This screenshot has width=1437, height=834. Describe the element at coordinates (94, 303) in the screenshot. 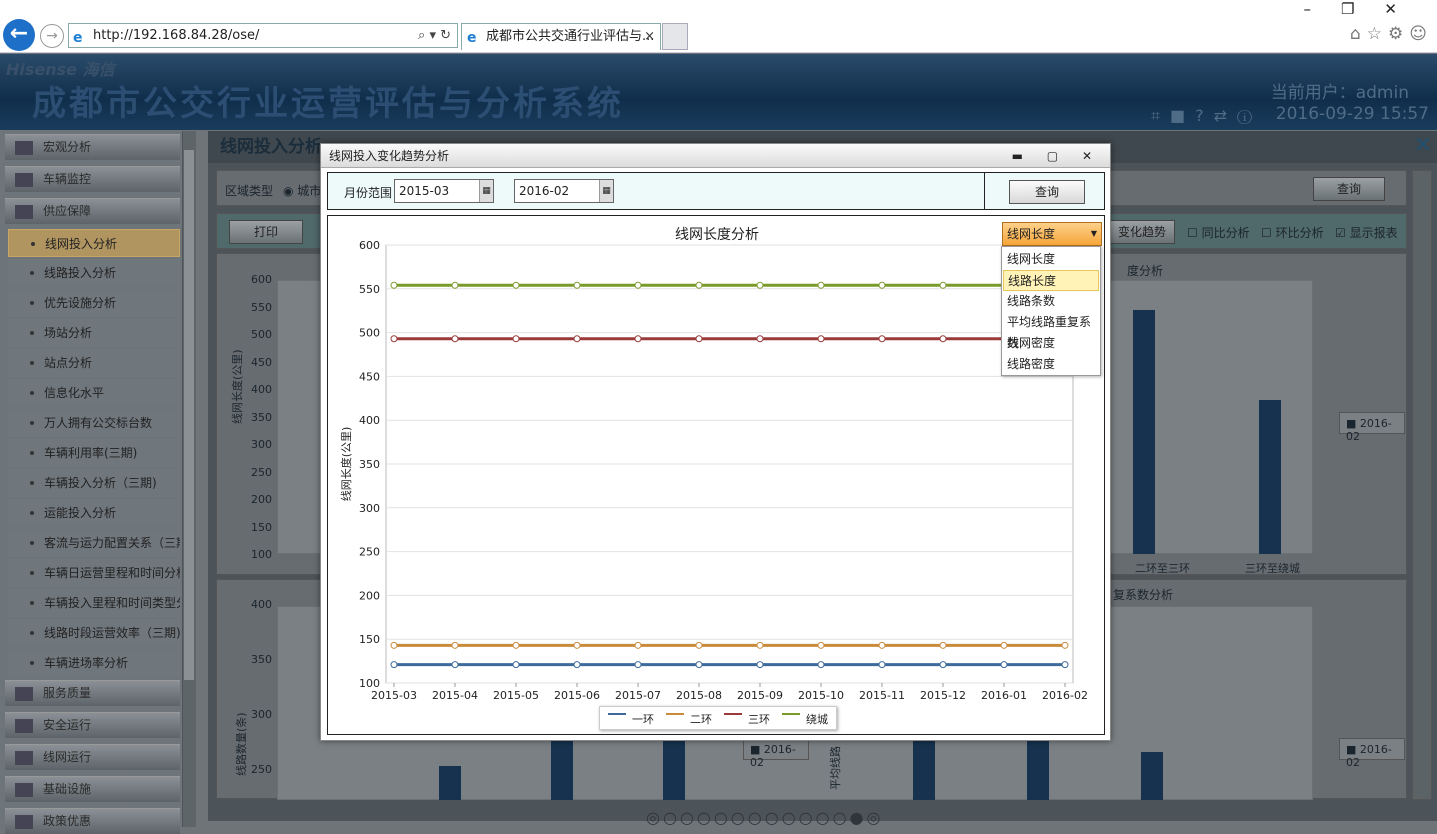

I see `sidebar-item-priority-facility: 优先设施分析` at that location.